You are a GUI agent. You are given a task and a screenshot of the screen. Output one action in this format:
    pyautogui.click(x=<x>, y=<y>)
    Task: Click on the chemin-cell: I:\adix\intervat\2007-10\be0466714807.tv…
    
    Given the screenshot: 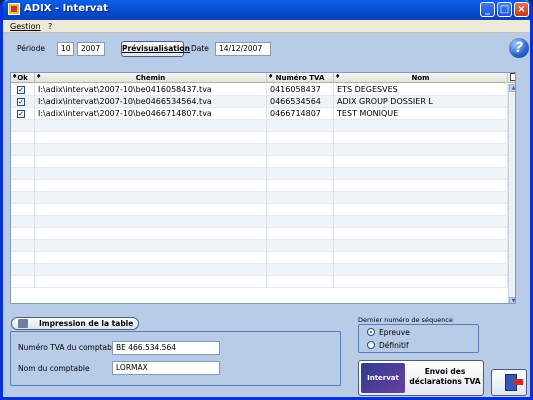 What is the action you would take?
    pyautogui.click(x=151, y=114)
    